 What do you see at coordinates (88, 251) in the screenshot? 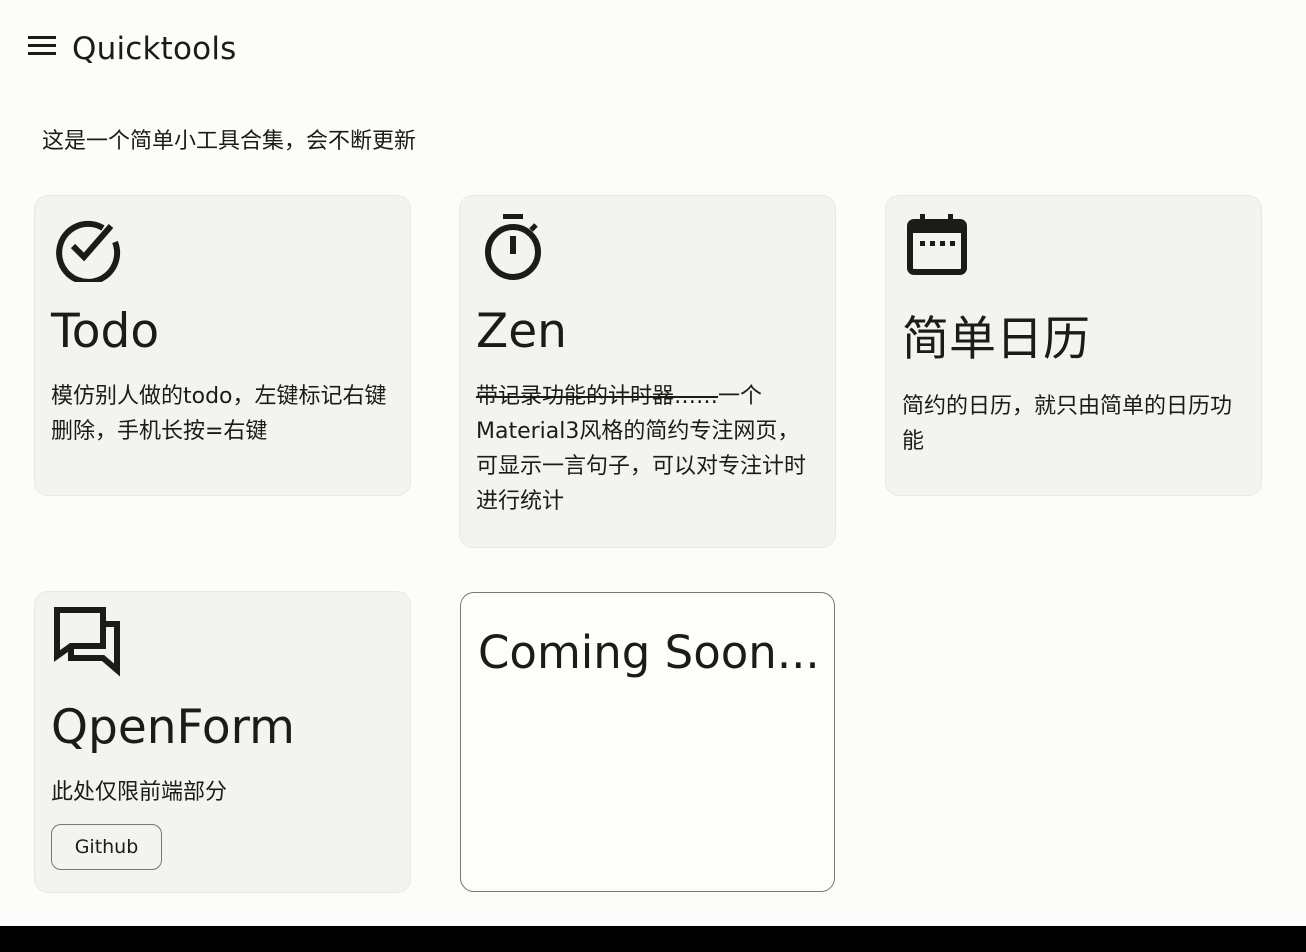
I see `check-circle-icon` at bounding box center [88, 251].